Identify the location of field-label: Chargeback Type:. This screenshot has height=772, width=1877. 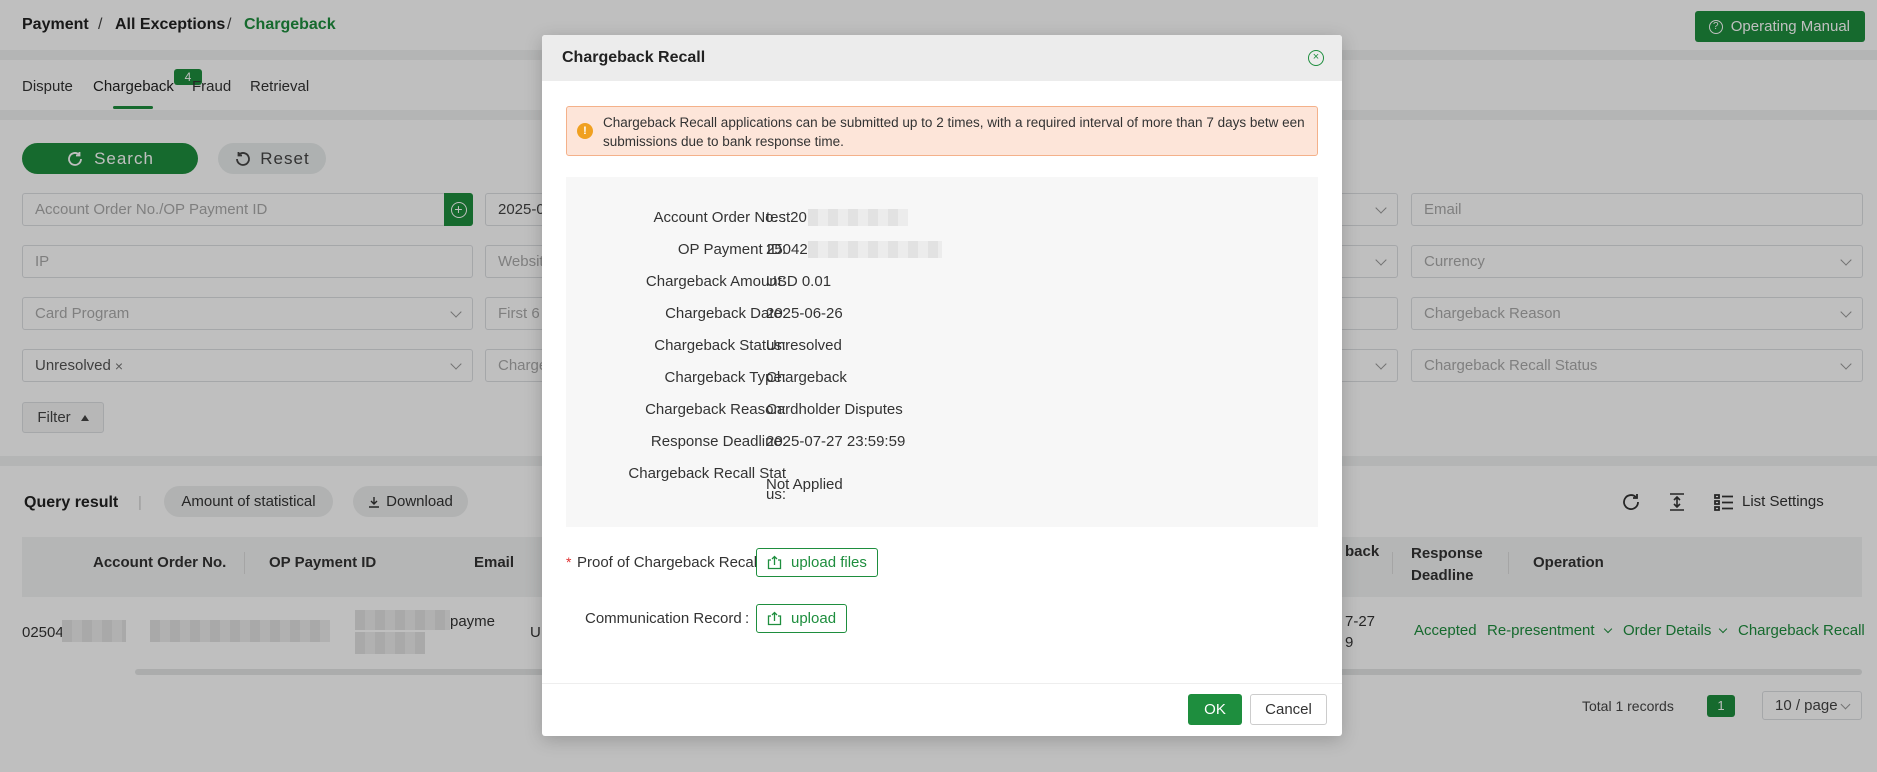
(725, 377).